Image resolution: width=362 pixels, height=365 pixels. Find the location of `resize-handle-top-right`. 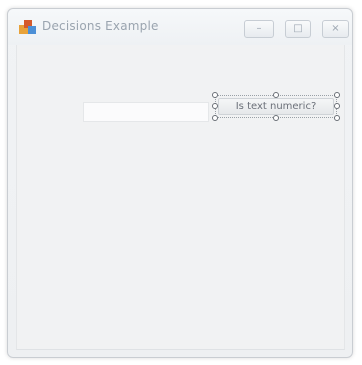

resize-handle-top-right is located at coordinates (337, 95).